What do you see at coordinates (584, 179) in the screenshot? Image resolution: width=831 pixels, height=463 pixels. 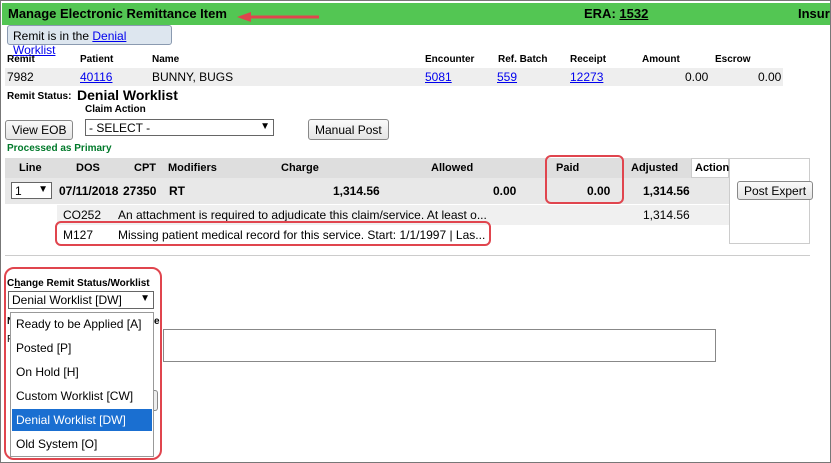 I see `highlight-paid-box` at bounding box center [584, 179].